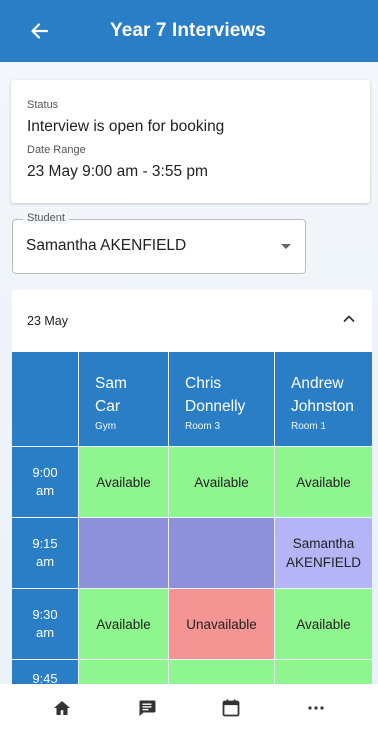 Image resolution: width=378 pixels, height=731 pixels. I want to click on app-bar: Year 7 Interviews, so click(189, 31).